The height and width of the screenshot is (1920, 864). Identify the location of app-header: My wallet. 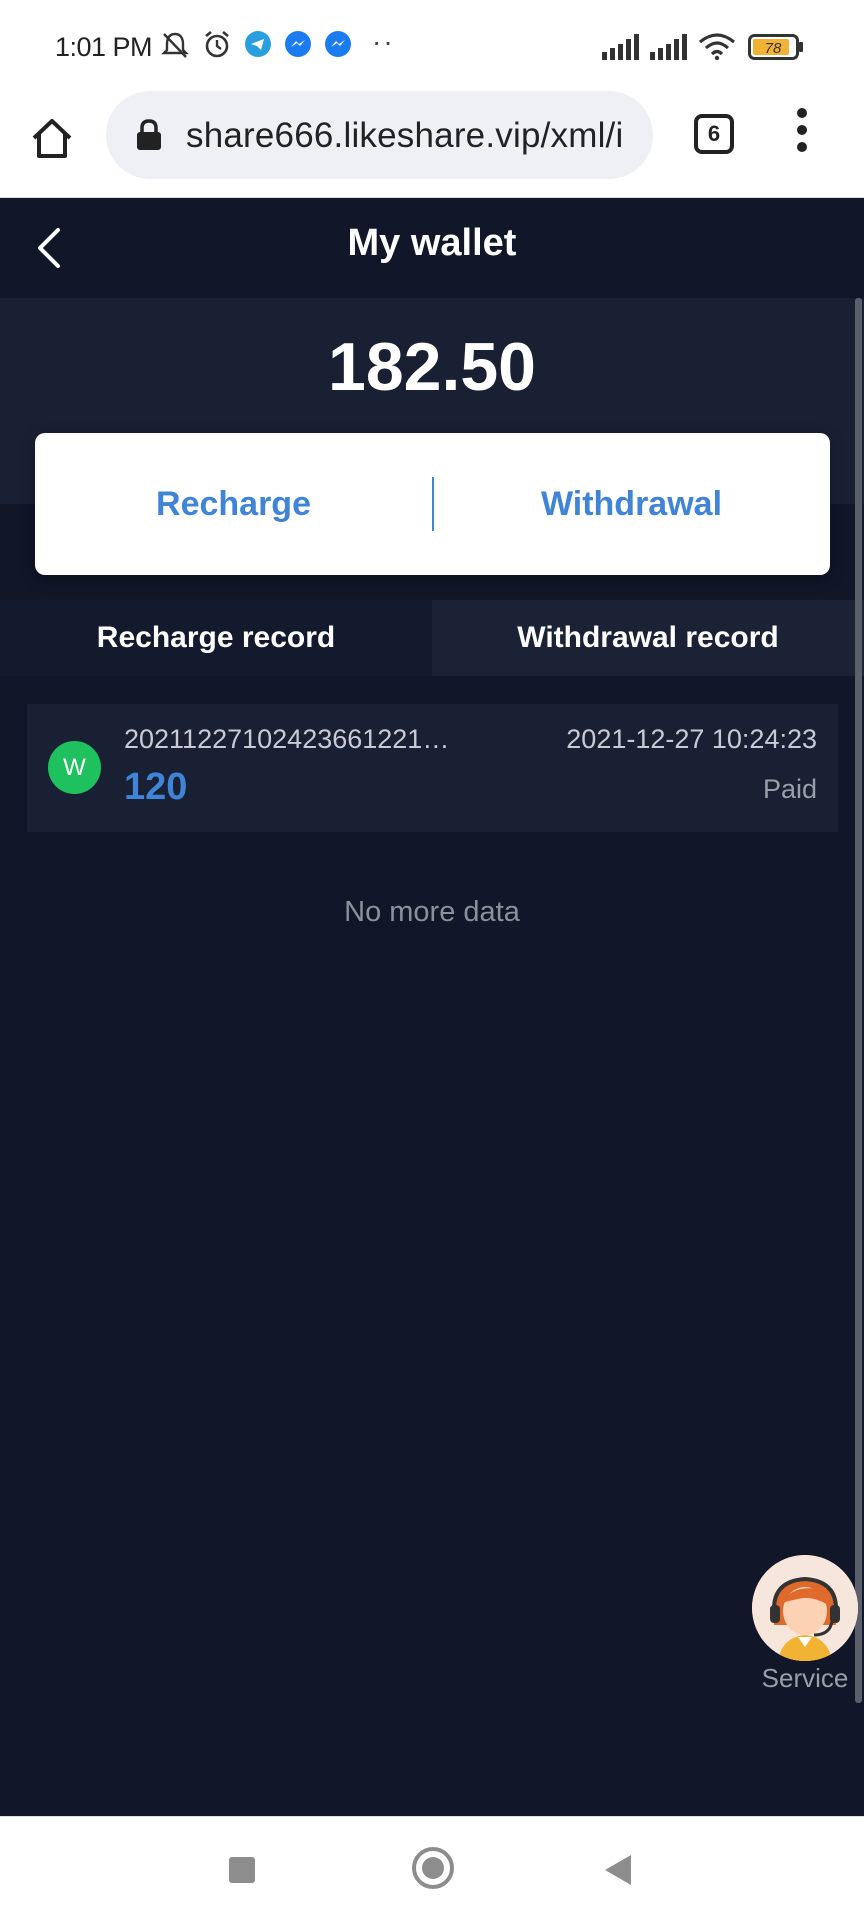
(432, 248).